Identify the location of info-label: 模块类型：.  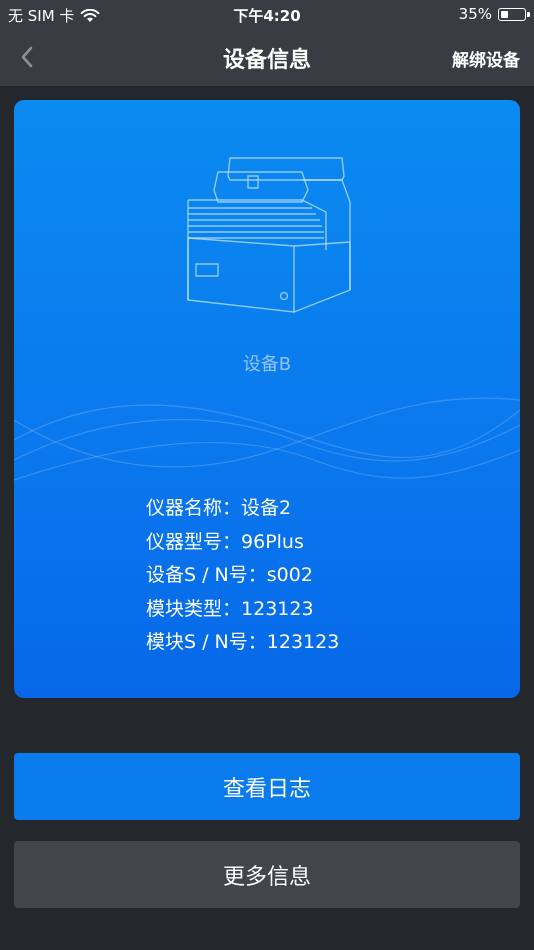
(194, 608).